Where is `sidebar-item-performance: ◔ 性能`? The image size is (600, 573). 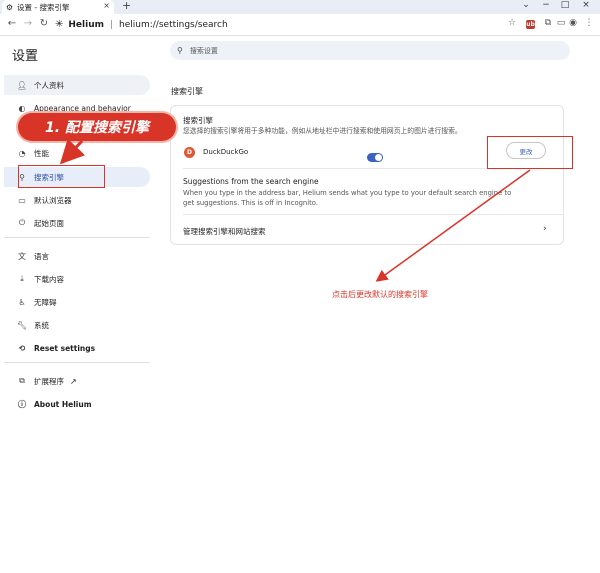
sidebar-item-performance: ◔ 性能 is located at coordinates (77, 153).